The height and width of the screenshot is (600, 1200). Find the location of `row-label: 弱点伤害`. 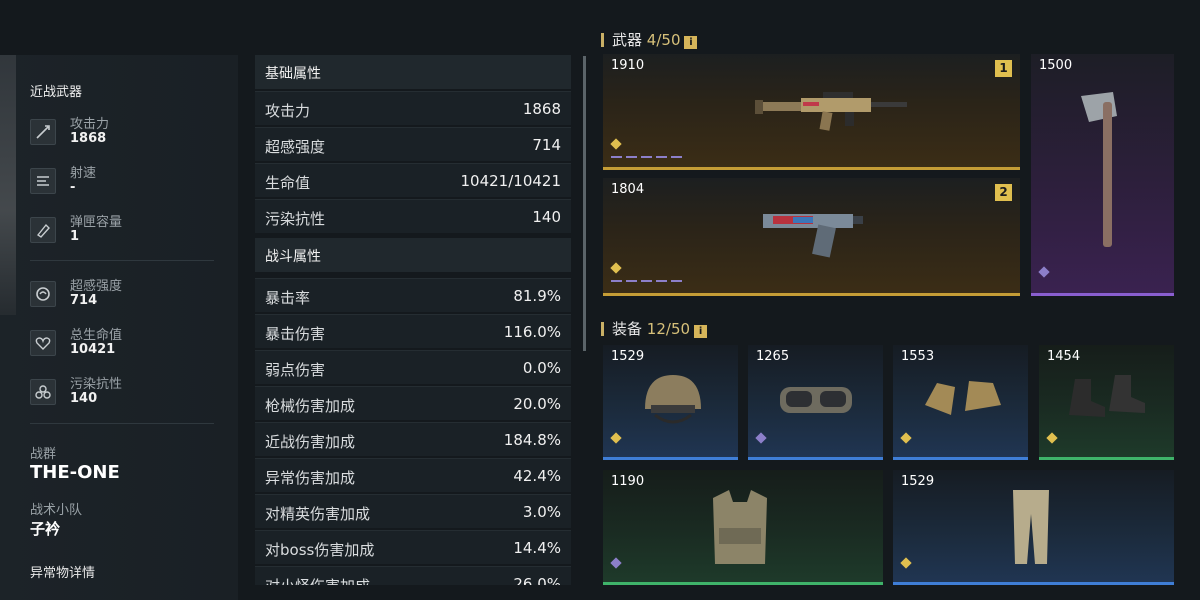

row-label: 弱点伤害 is located at coordinates (295, 370).